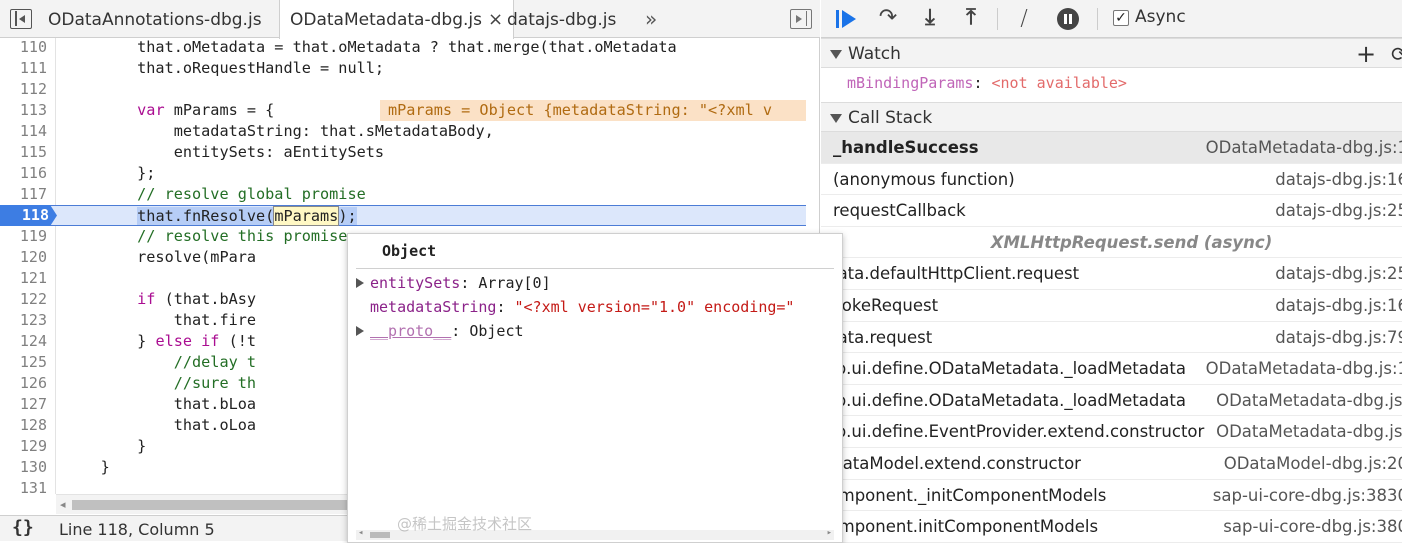  I want to click on refresh-watch-icon: ⟳, so click(1396, 54).